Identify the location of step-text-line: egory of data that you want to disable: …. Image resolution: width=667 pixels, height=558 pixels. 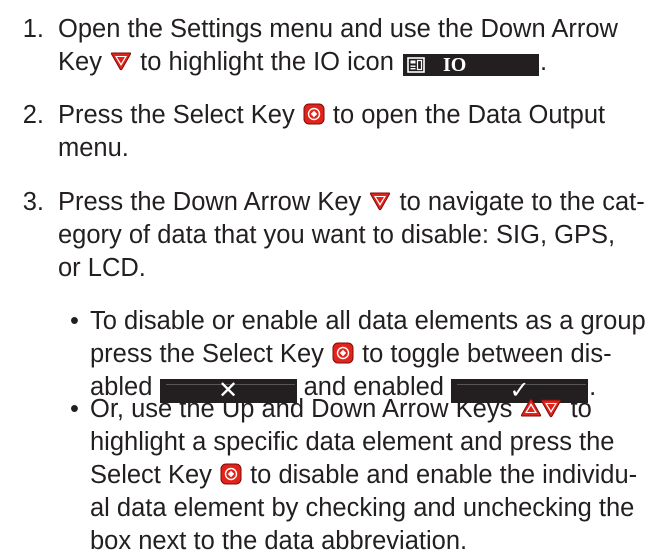
(337, 235).